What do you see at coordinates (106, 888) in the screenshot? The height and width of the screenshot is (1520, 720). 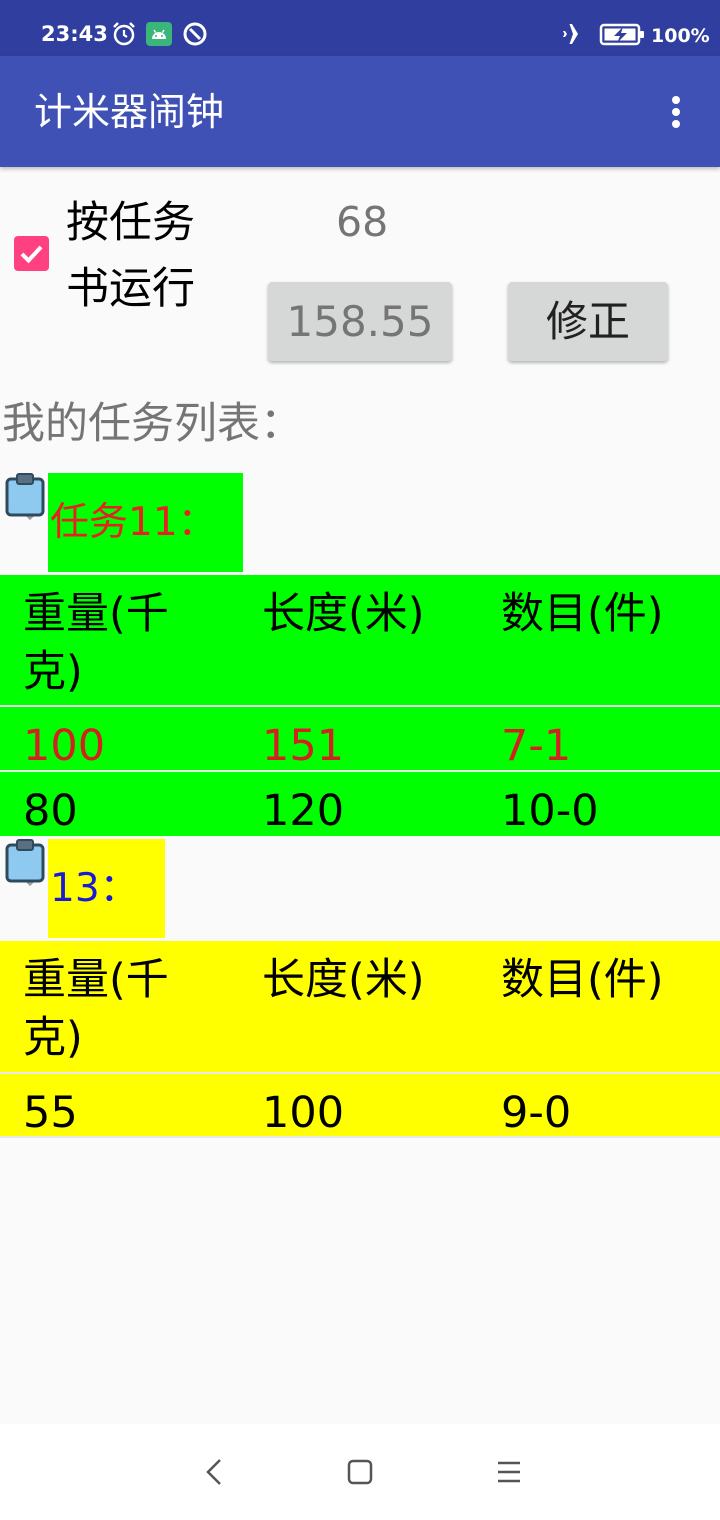 I see `task-title: 13：` at bounding box center [106, 888].